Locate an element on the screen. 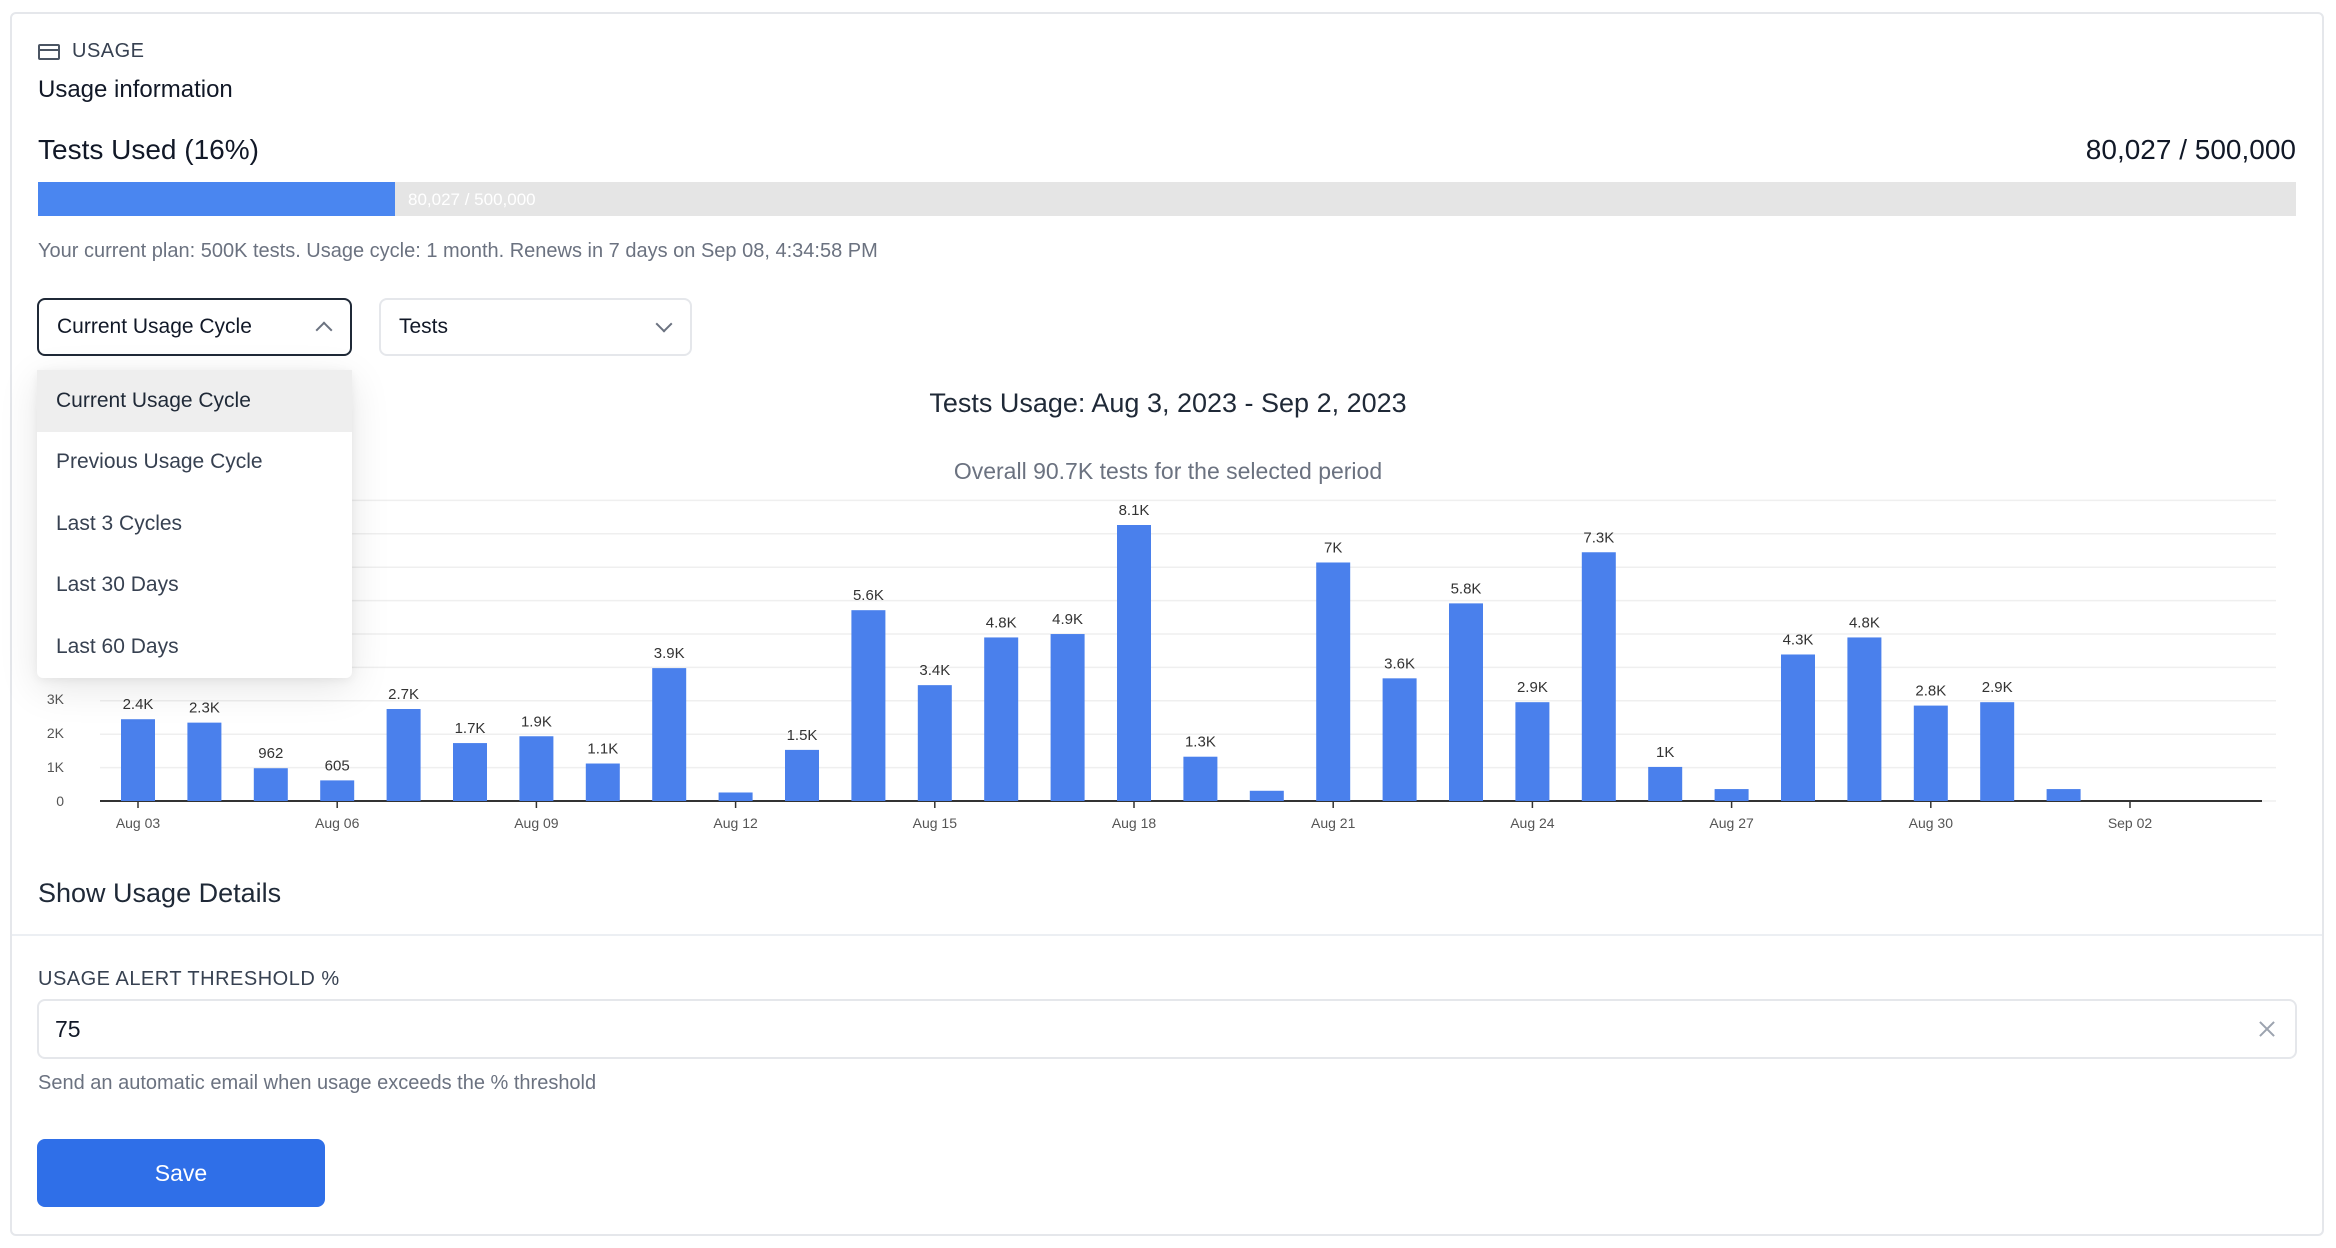 This screenshot has width=2336, height=1248. usage-progress-text: 80,027 / 500,000 is located at coordinates (472, 199).